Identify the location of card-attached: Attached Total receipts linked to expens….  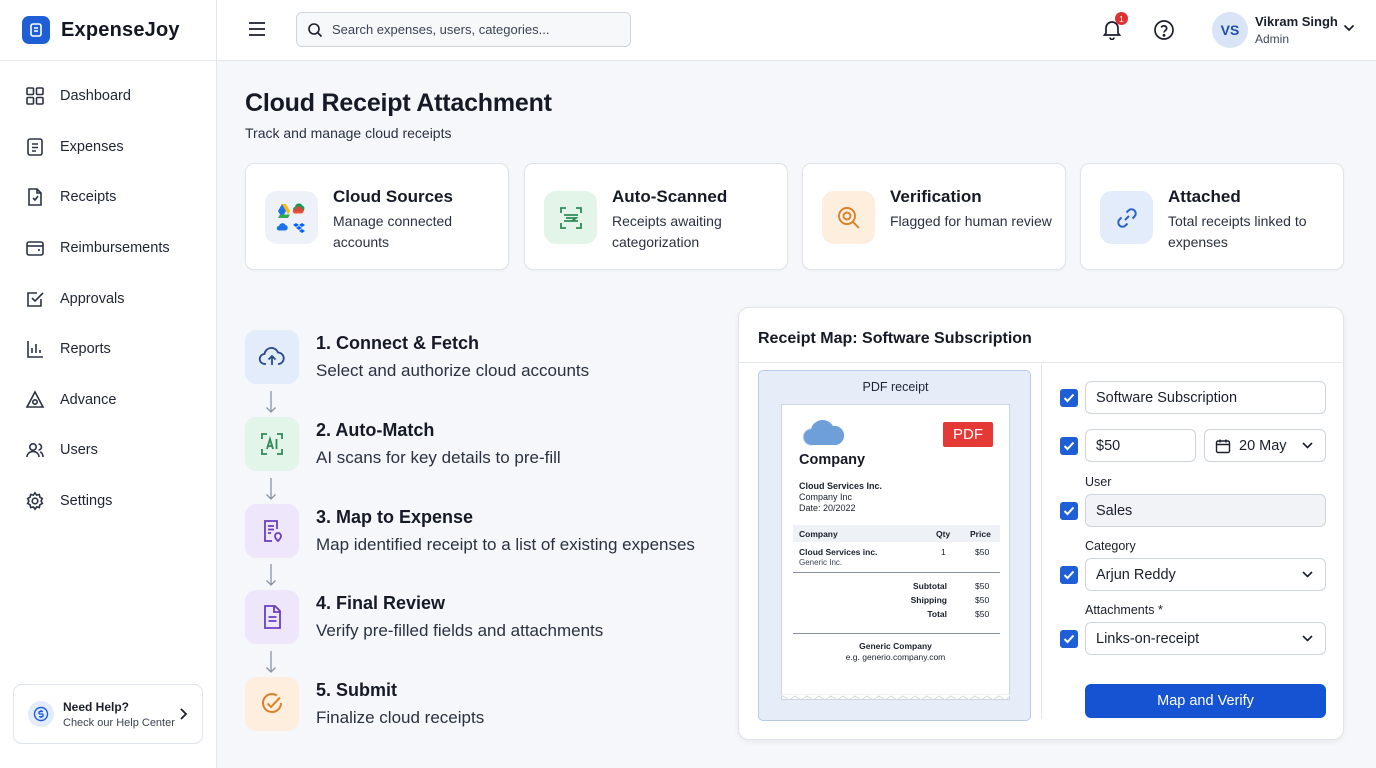
(1212, 216).